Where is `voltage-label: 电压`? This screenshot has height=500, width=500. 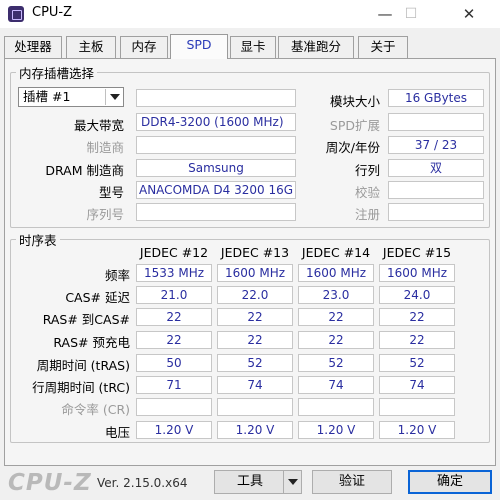 voltage-label: 电压 is located at coordinates (117, 432).